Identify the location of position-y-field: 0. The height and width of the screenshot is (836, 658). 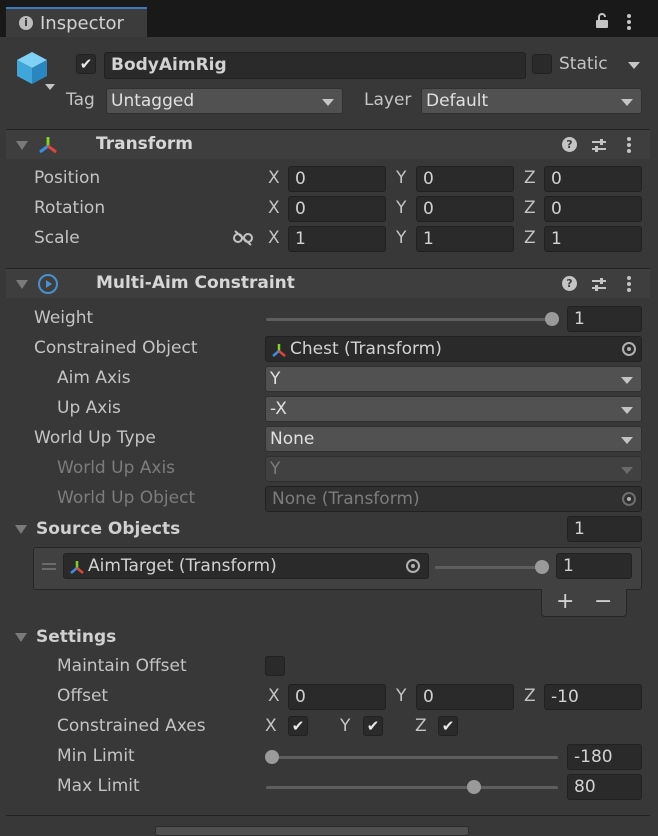
(465, 179).